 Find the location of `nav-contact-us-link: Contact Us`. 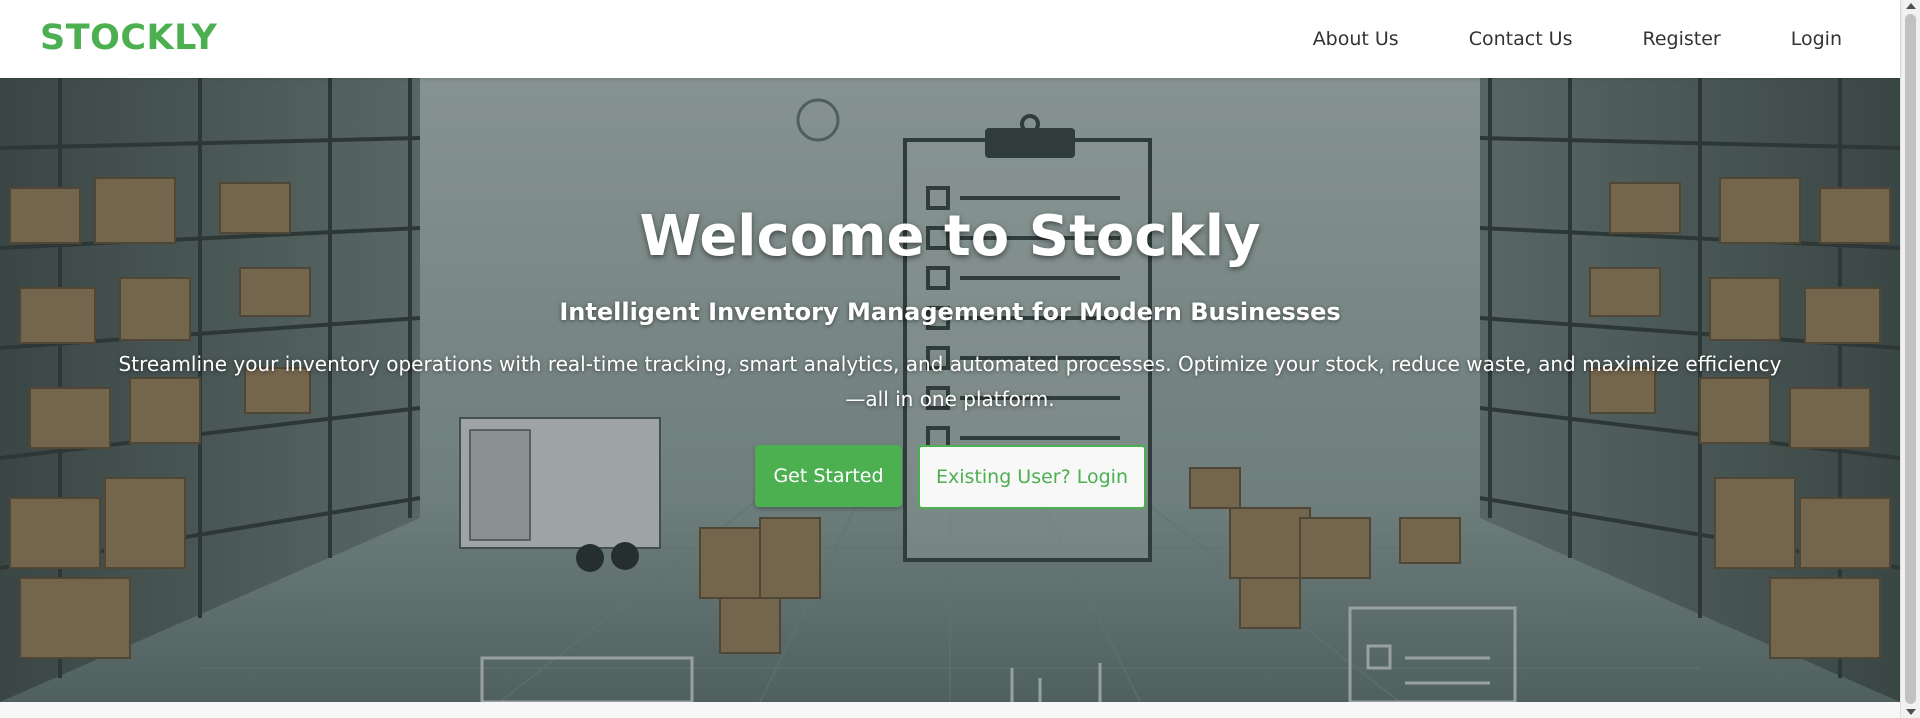

nav-contact-us-link: Contact Us is located at coordinates (1521, 39).